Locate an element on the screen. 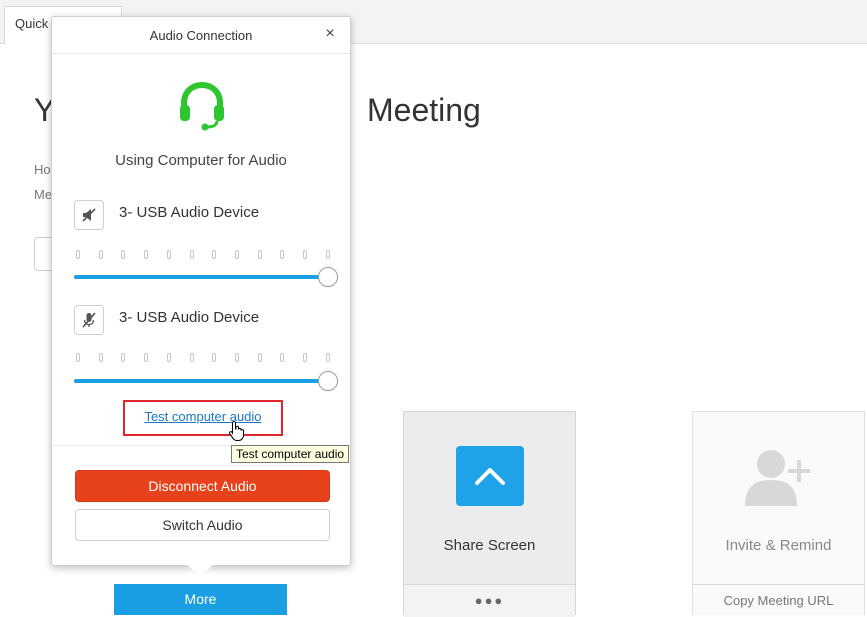 The width and height of the screenshot is (867, 617). page-info-line-2: Me is located at coordinates (43, 194).